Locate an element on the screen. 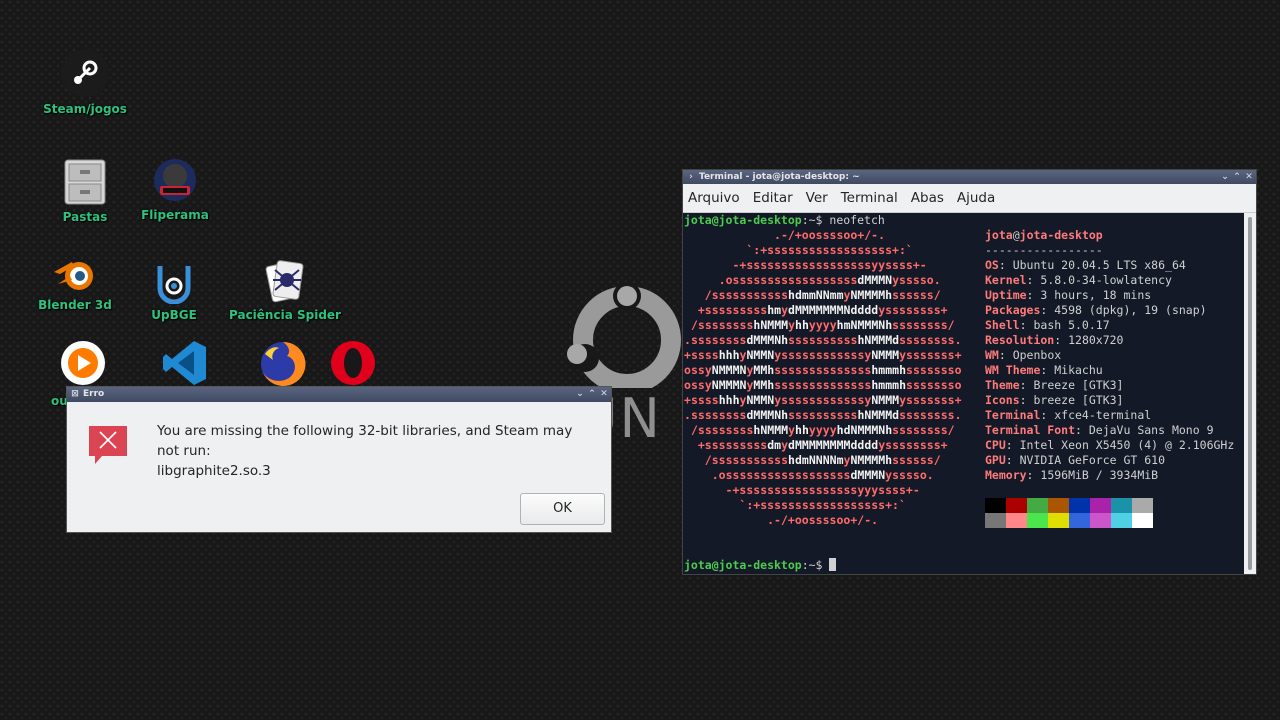 This screenshot has height=720, width=1280. ok-button: OK is located at coordinates (562, 509).